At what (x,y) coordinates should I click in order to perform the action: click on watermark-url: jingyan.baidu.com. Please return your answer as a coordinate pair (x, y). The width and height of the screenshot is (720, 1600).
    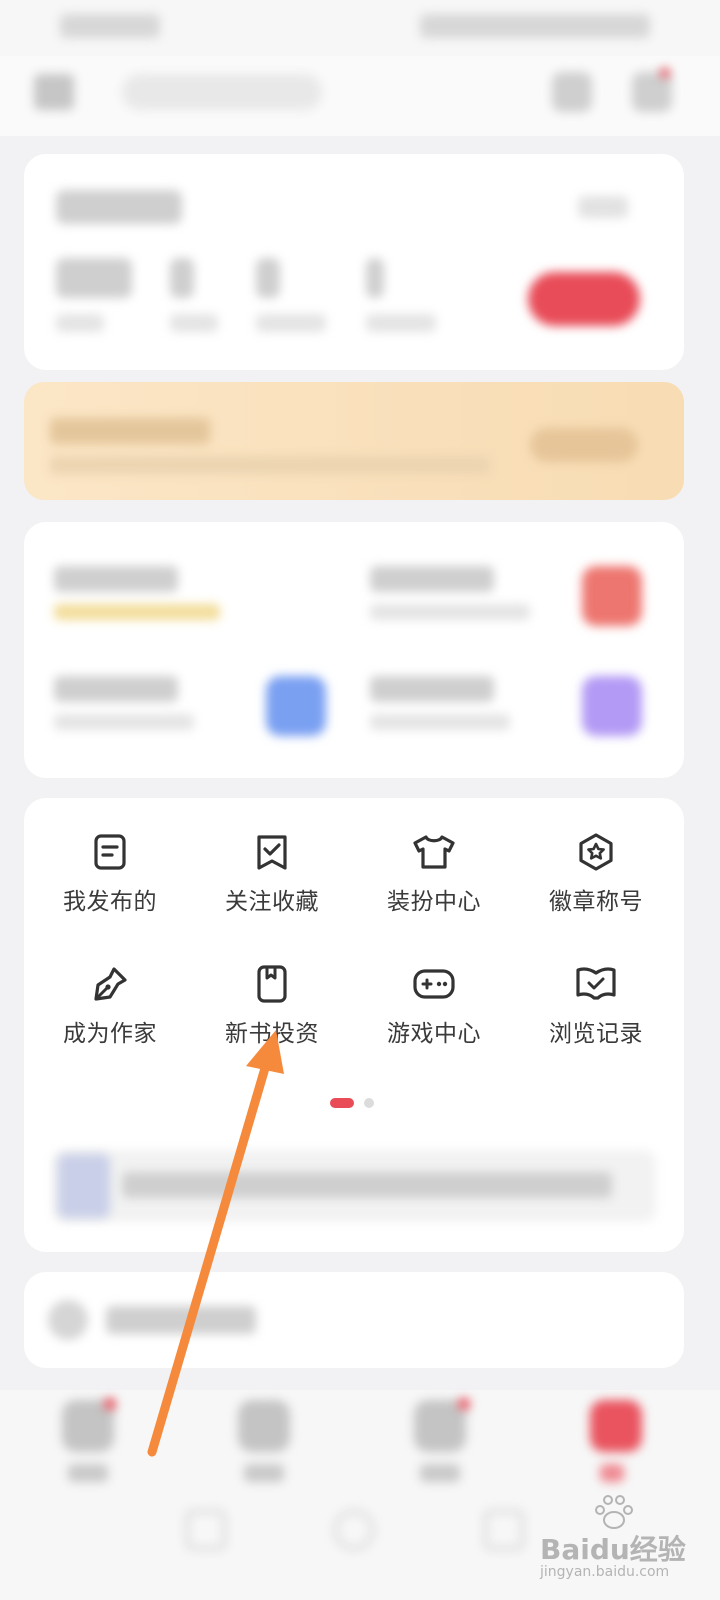
    Looking at the image, I should click on (605, 1572).